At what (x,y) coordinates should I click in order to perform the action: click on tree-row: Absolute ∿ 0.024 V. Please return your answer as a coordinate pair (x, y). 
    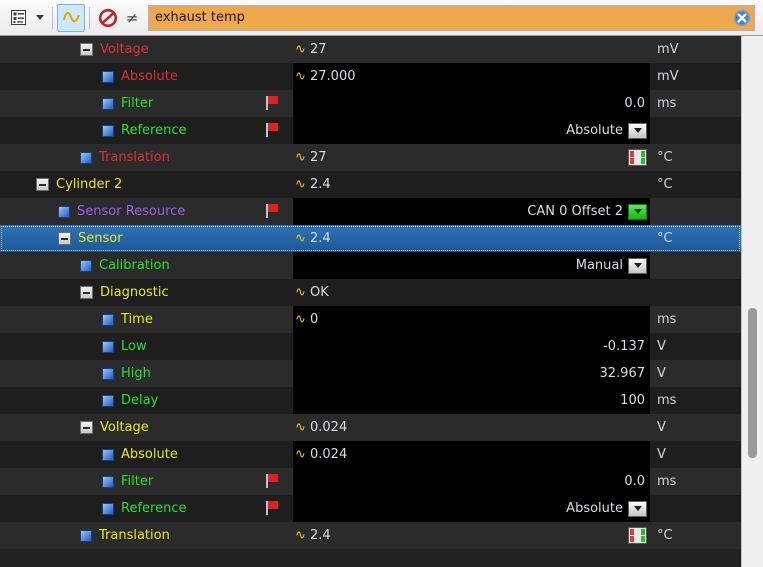
    Looking at the image, I should click on (370, 454).